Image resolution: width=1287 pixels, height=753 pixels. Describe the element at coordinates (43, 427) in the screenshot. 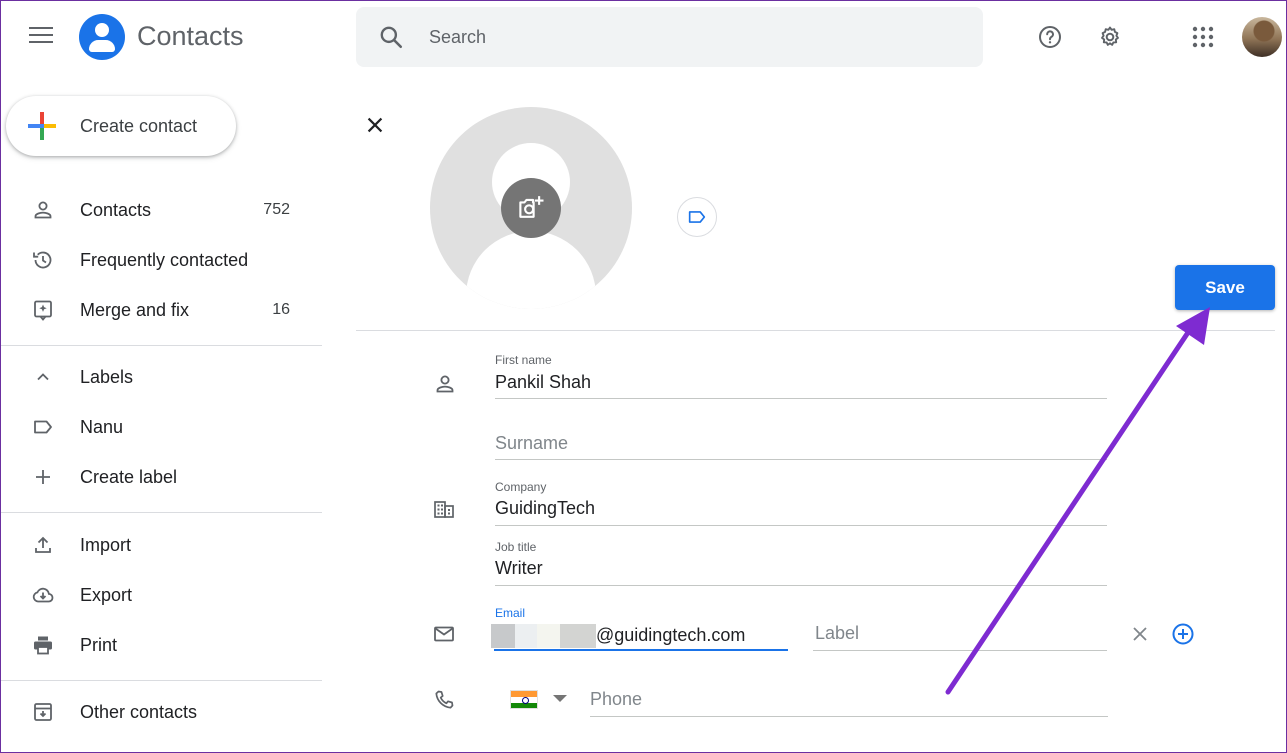

I see `label-icon` at that location.